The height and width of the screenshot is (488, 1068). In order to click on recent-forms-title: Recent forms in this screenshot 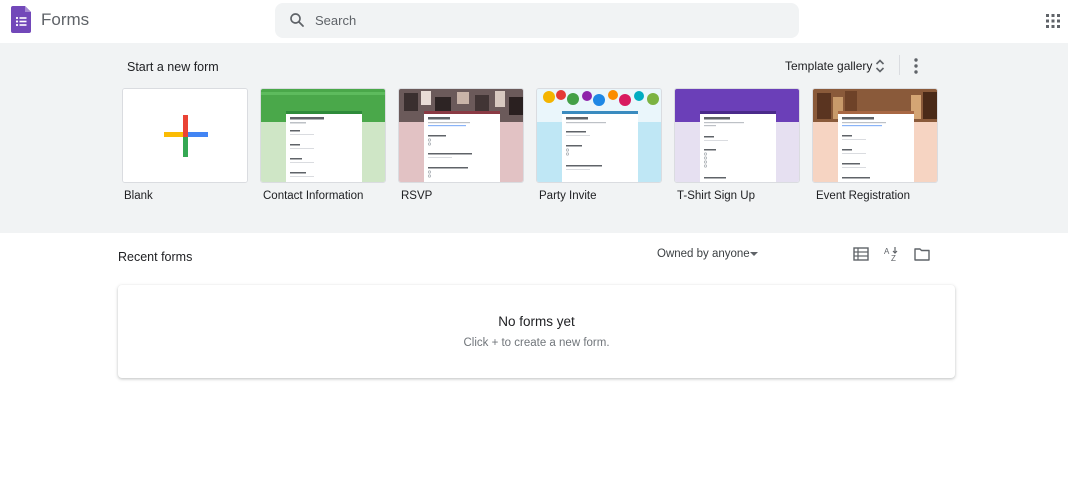, I will do `click(155, 257)`.